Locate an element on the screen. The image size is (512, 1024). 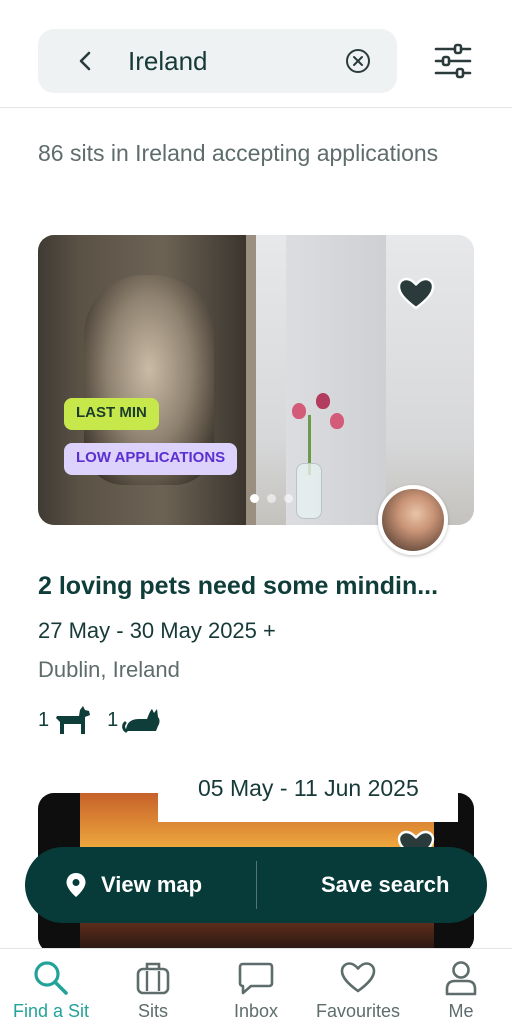
chevron-left-icon is located at coordinates (86, 61).